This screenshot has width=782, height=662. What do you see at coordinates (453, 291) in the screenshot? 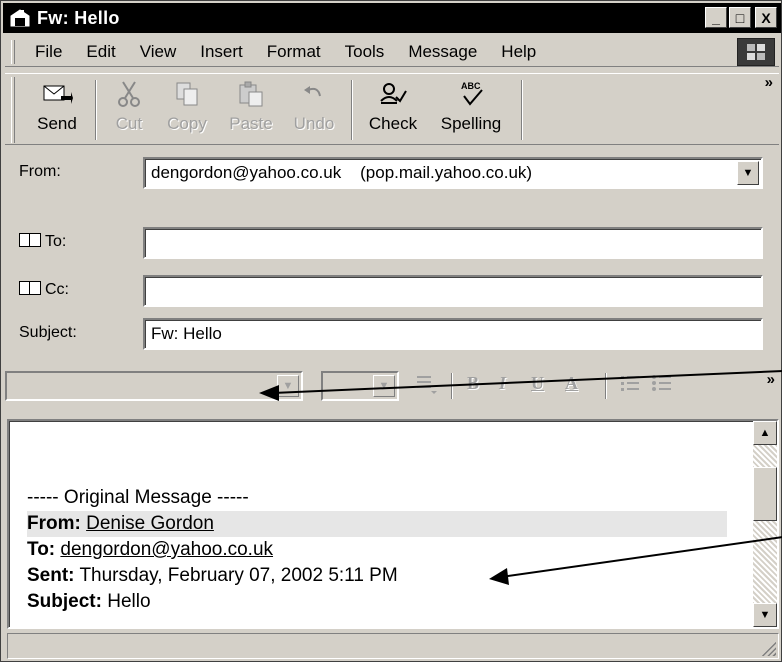
I see `cc-field` at bounding box center [453, 291].